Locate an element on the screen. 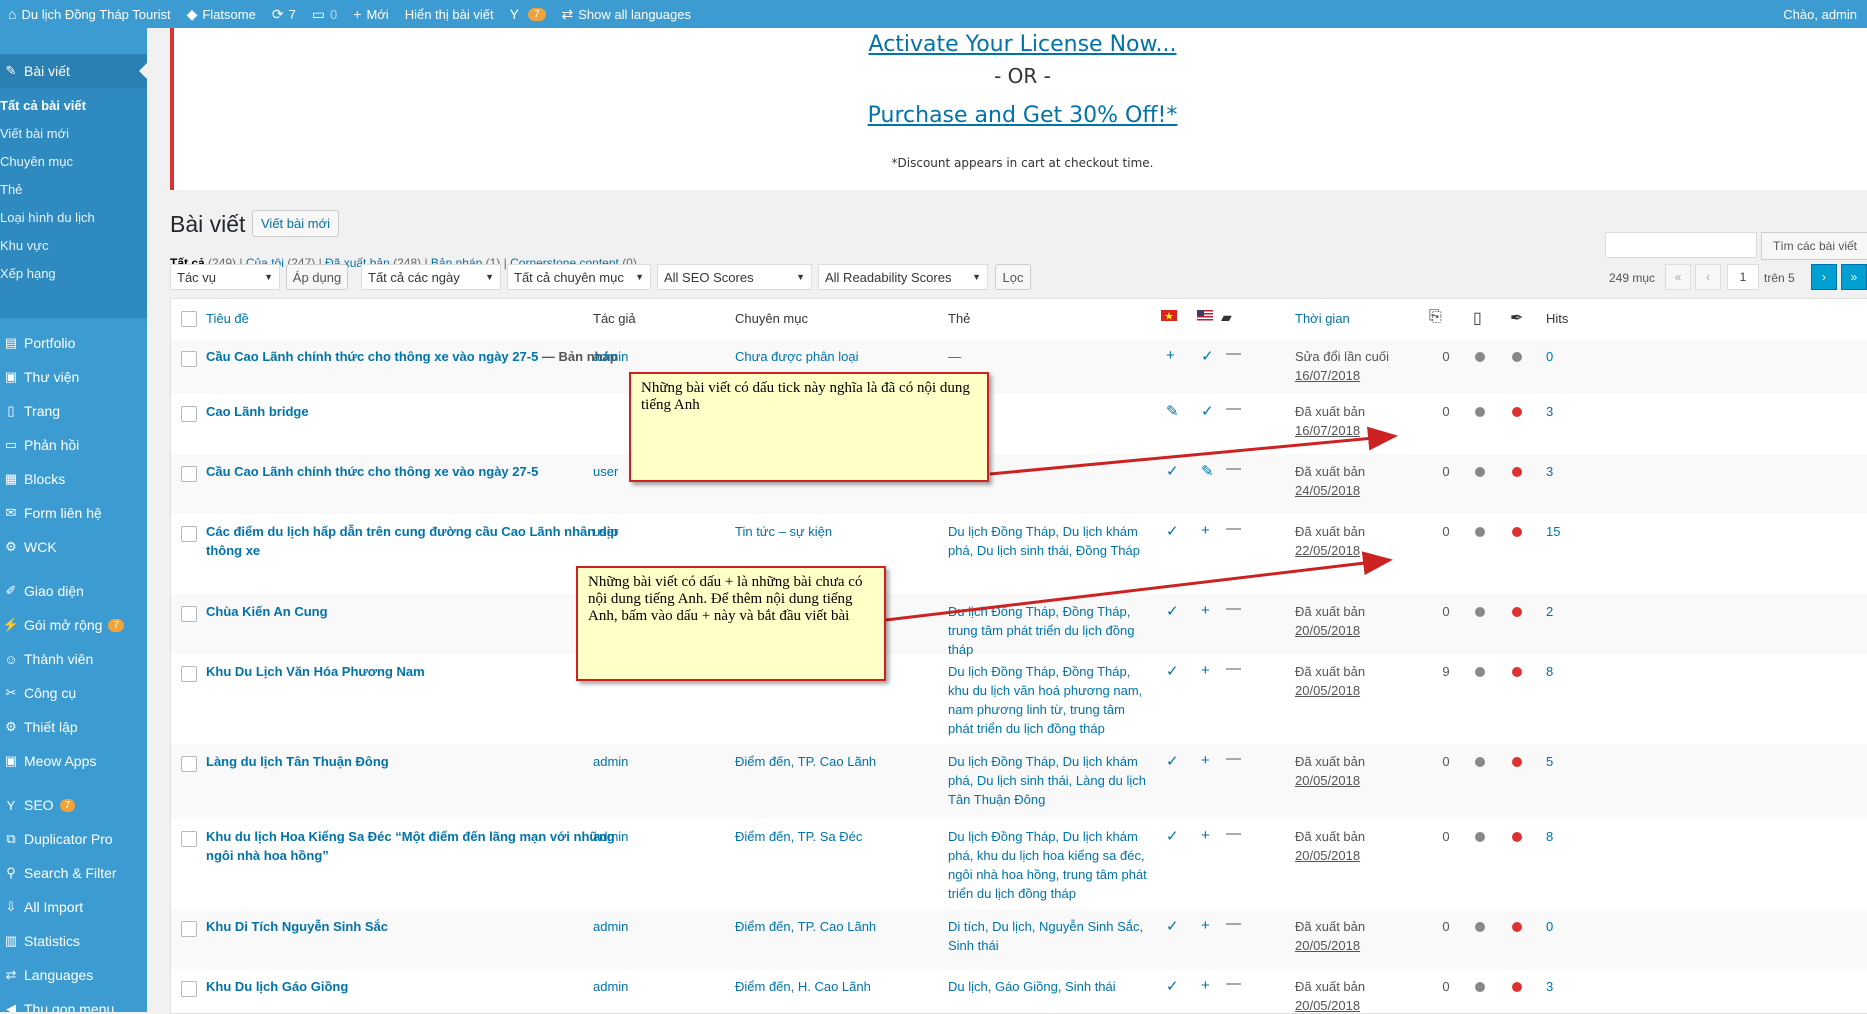  menu-posts: ✎ Bài viết is located at coordinates (73, 71).